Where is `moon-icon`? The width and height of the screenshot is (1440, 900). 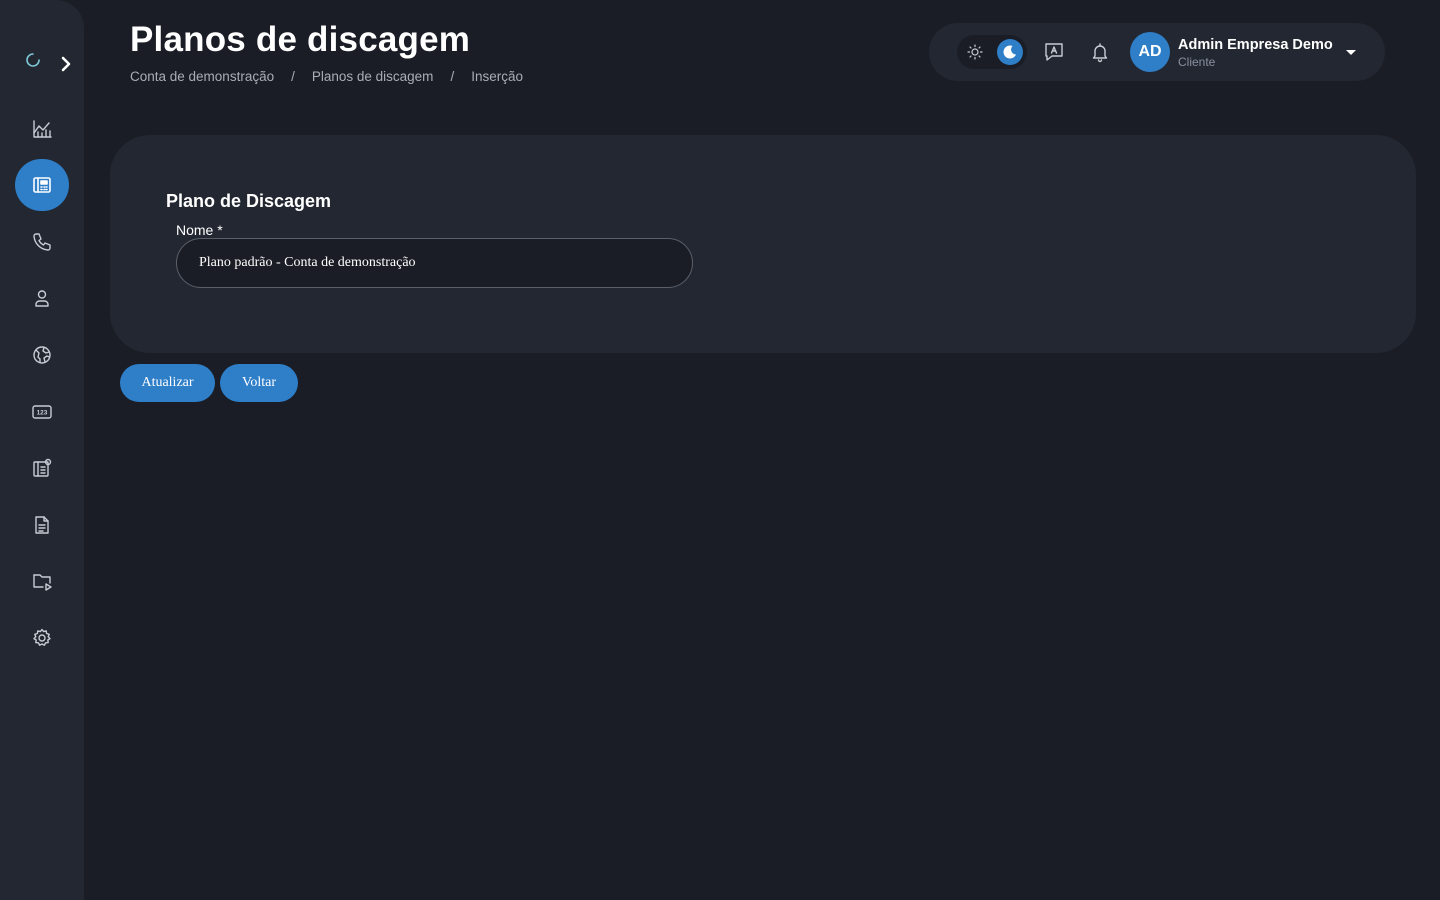 moon-icon is located at coordinates (1009, 52).